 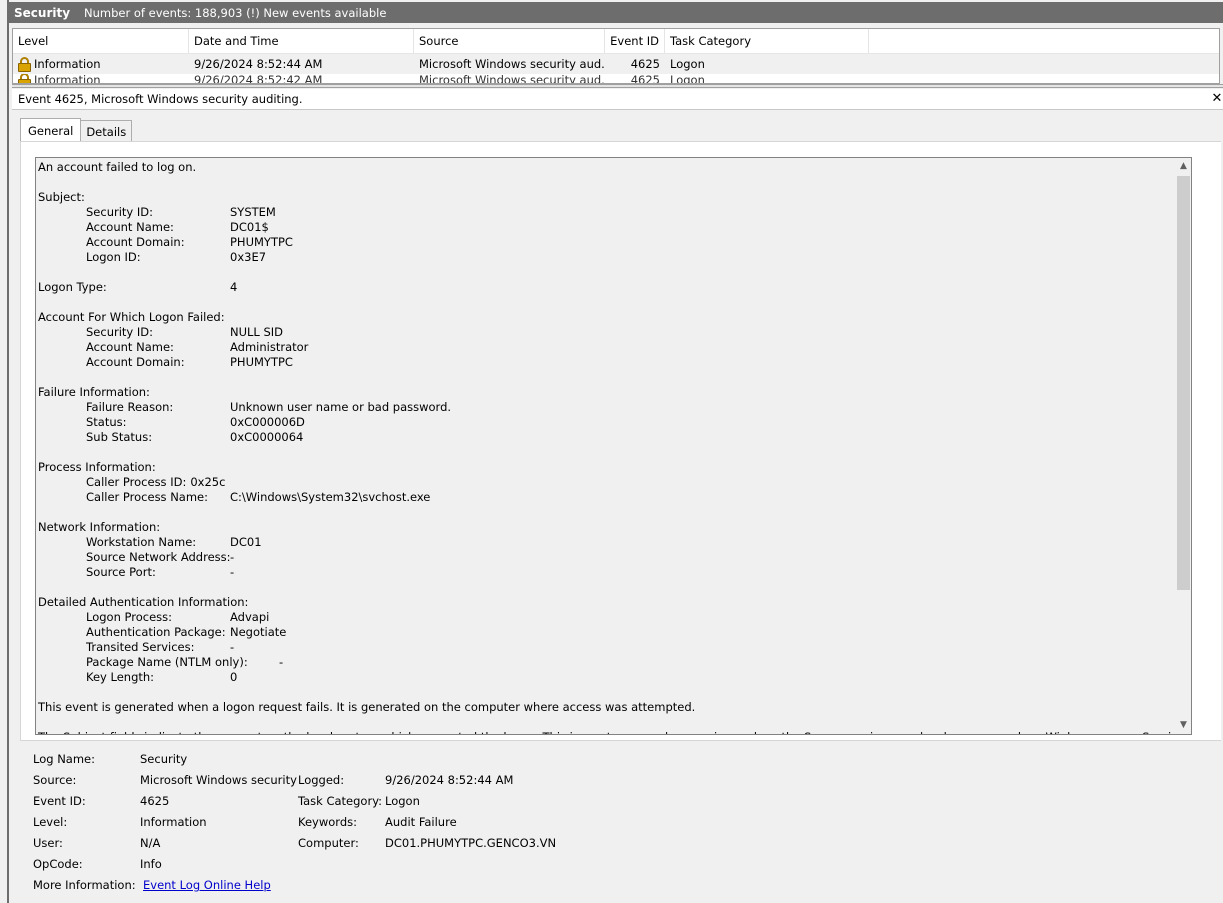 I want to click on column-header-task-category: Task Category, so click(x=767, y=41).